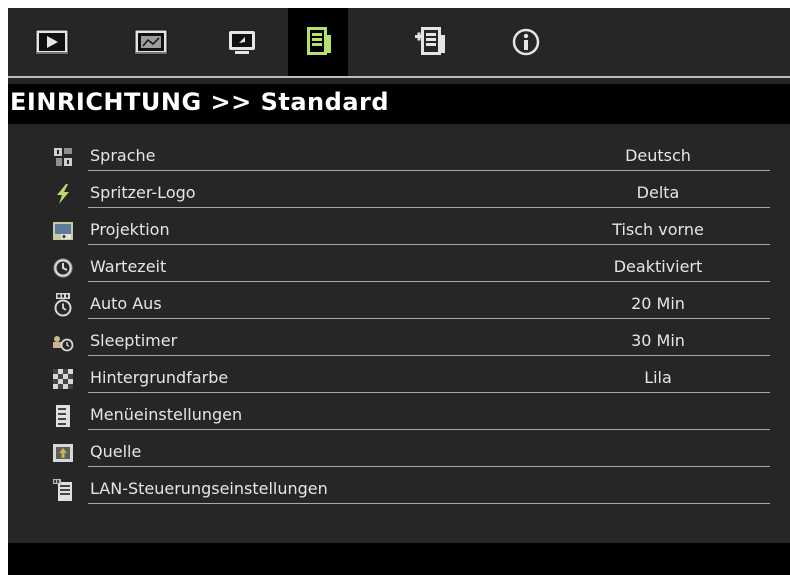 The image size is (790, 575). I want to click on menu-item-value: Deaktiviert, so click(658, 266).